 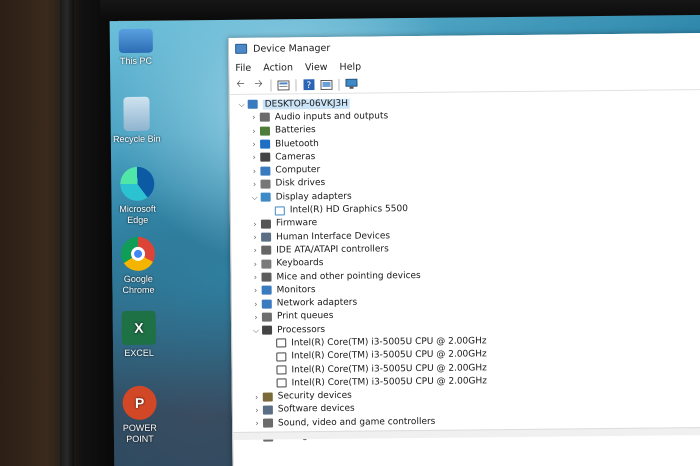 I want to click on tree-device-label: Intel(R) HD Graphics 5500, so click(x=348, y=210).